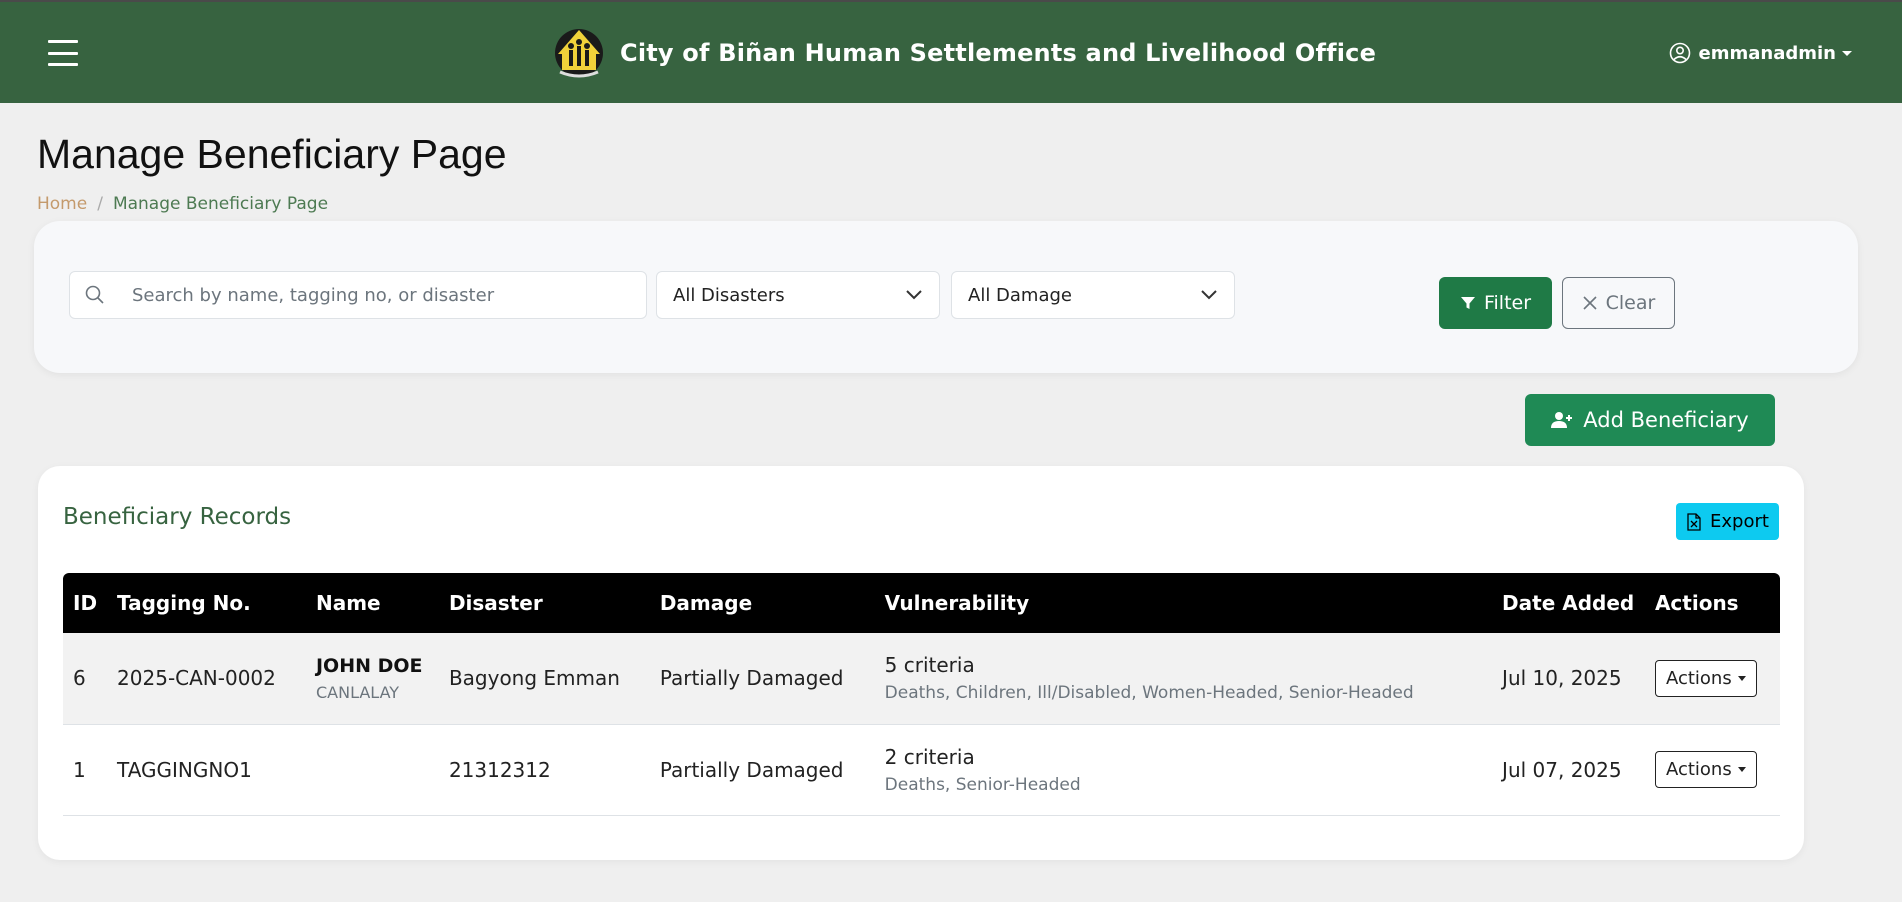 This screenshot has height=902, width=1902. I want to click on funnel-icon, so click(1467, 303).